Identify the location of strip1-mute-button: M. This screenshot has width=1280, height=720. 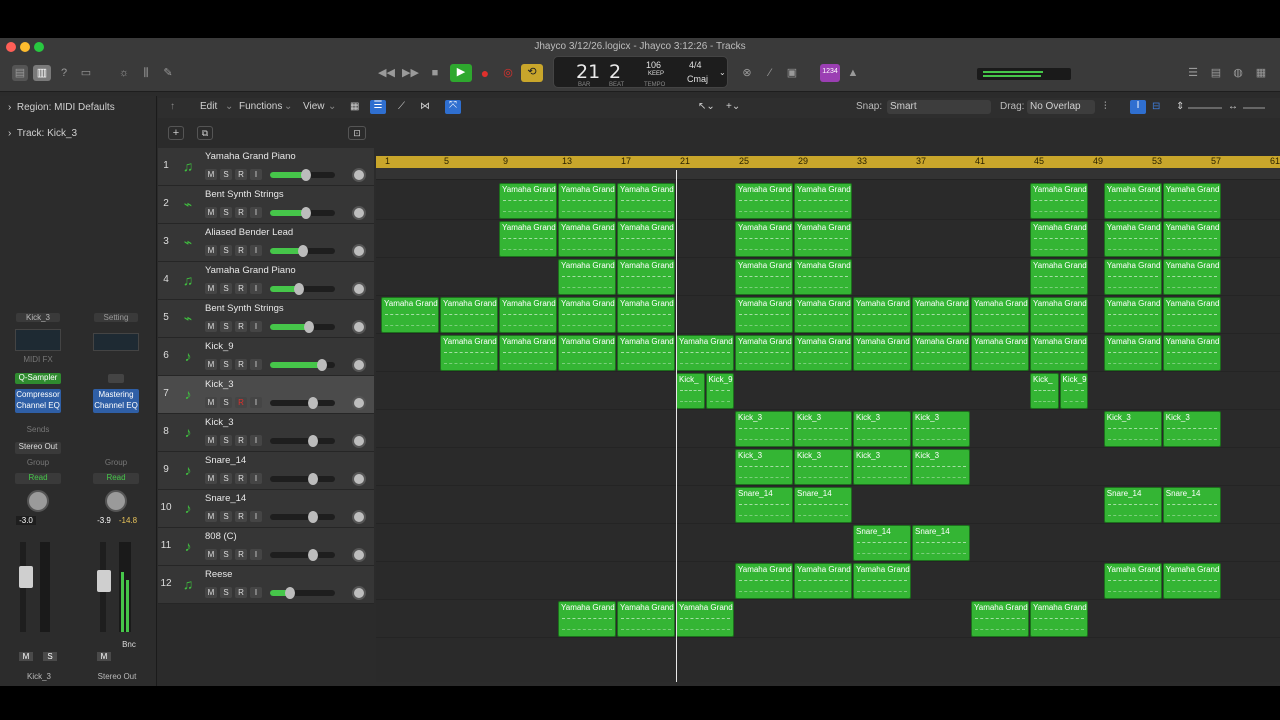
(26, 656).